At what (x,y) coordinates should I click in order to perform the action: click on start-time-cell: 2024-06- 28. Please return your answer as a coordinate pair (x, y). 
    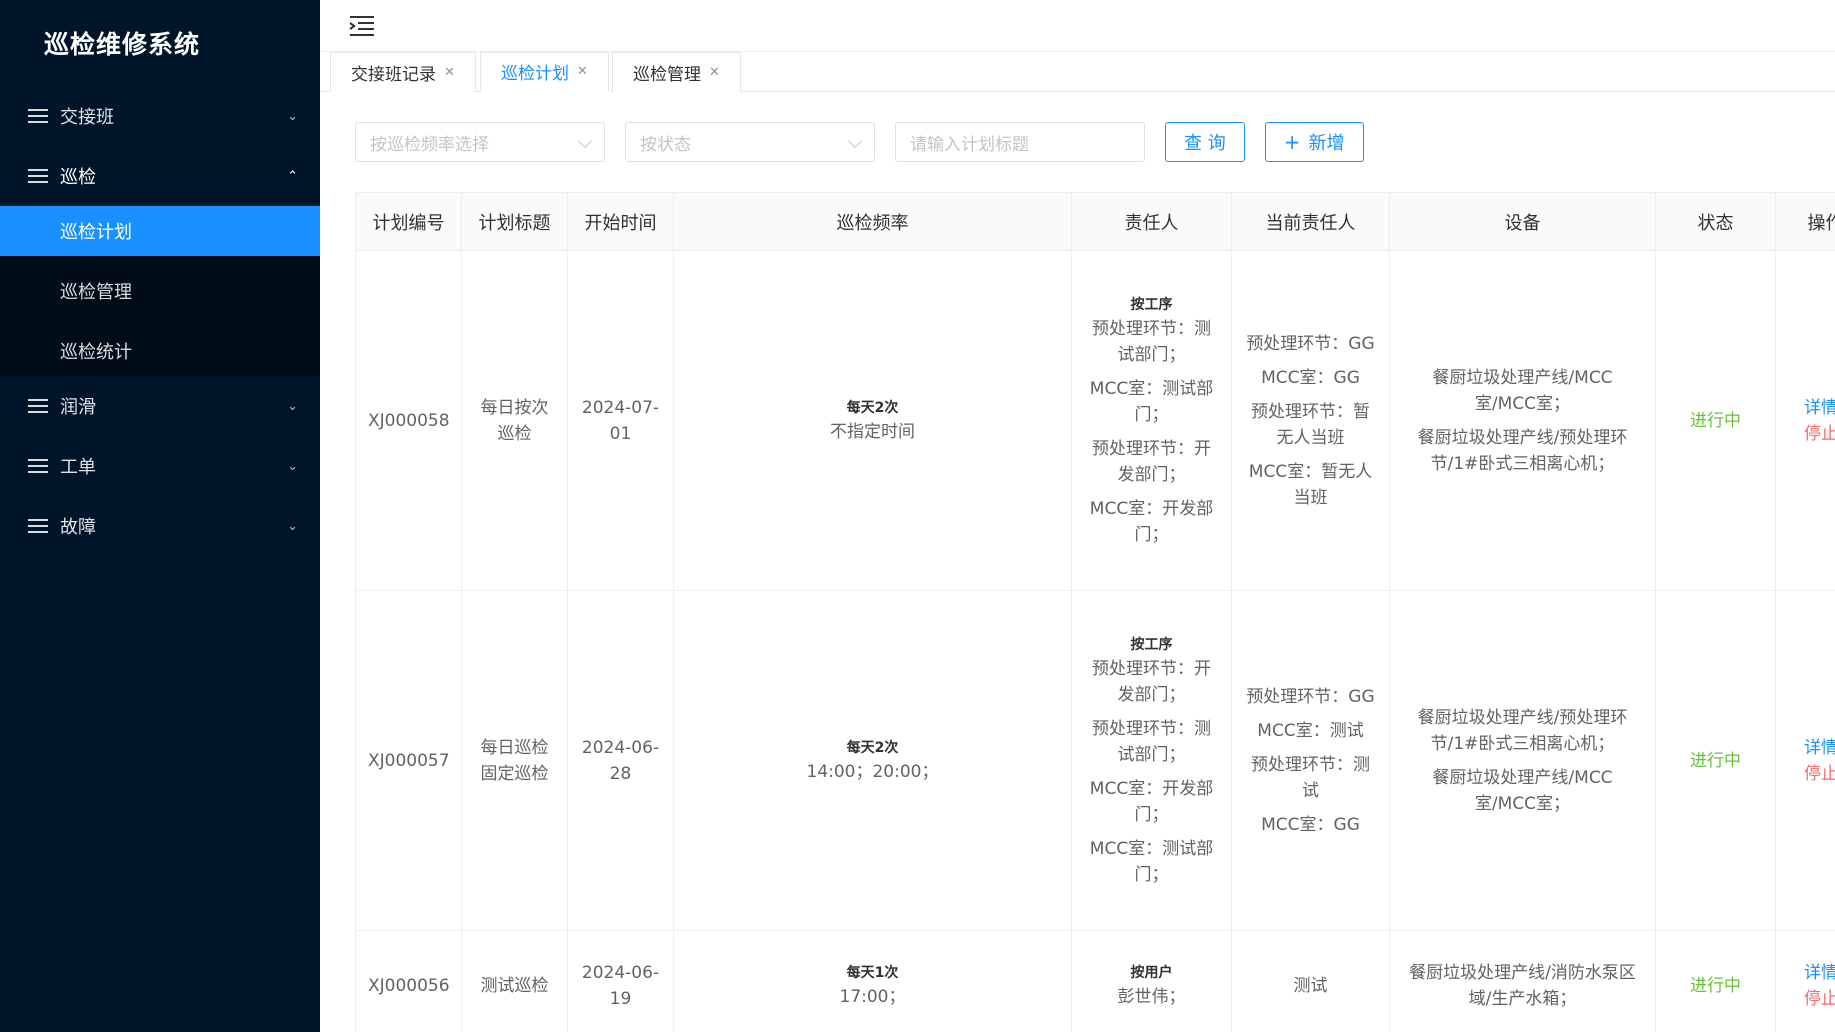
    Looking at the image, I should click on (620, 760).